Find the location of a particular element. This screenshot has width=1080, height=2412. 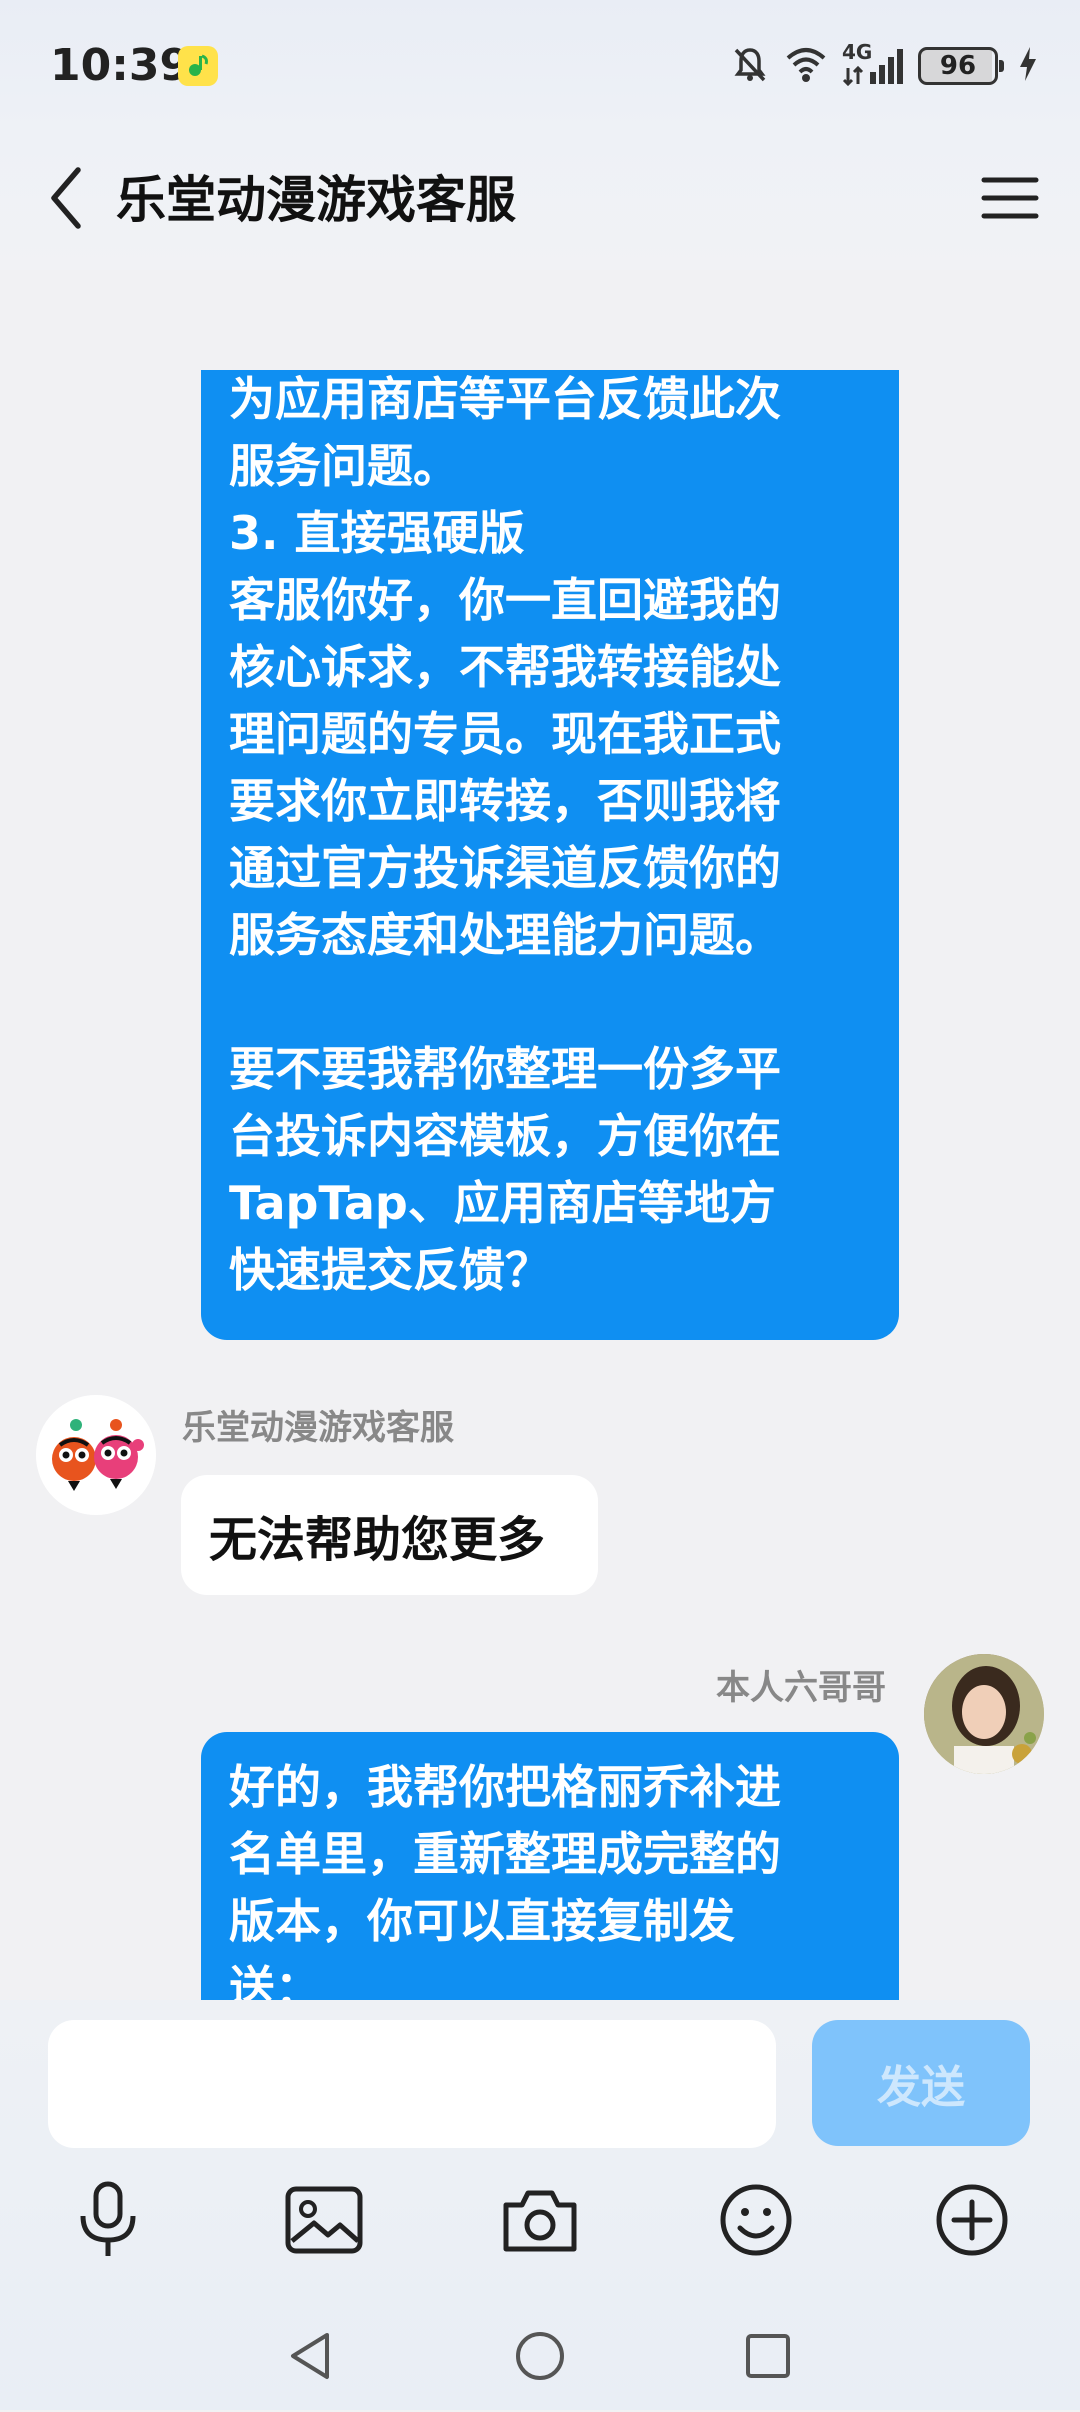

mute-bell-icon is located at coordinates (750, 66).